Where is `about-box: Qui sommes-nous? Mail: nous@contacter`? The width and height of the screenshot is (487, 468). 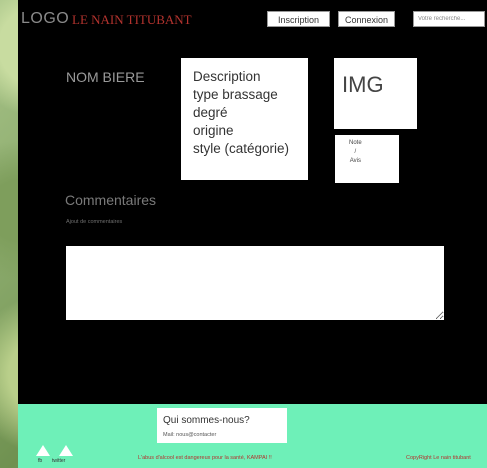
about-box: Qui sommes-nous? Mail: nous@contacter is located at coordinates (222, 425).